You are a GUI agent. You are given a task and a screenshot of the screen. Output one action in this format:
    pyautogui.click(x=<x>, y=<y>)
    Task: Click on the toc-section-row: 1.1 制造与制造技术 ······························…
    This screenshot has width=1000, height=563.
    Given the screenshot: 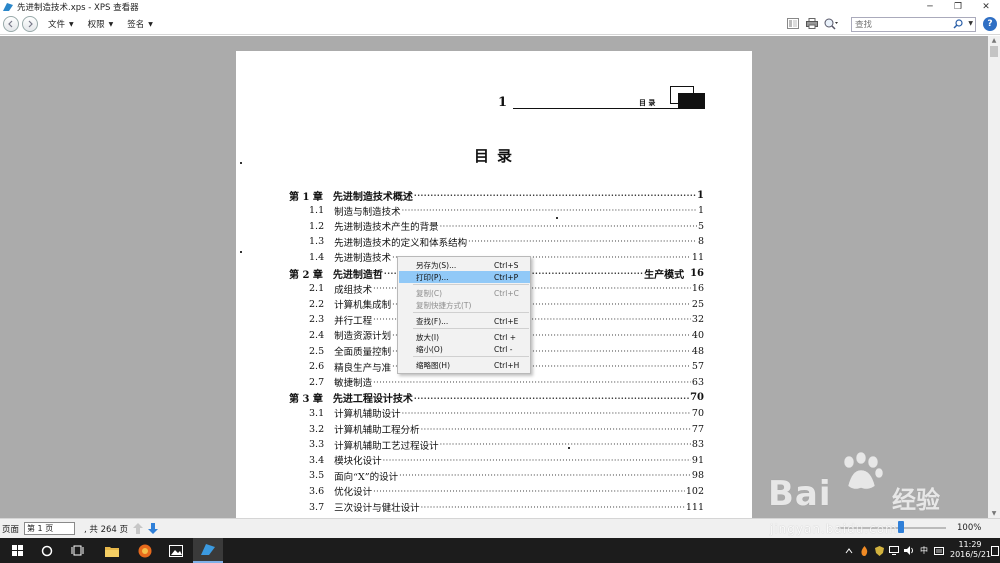 What is the action you would take?
    pyautogui.click(x=506, y=211)
    